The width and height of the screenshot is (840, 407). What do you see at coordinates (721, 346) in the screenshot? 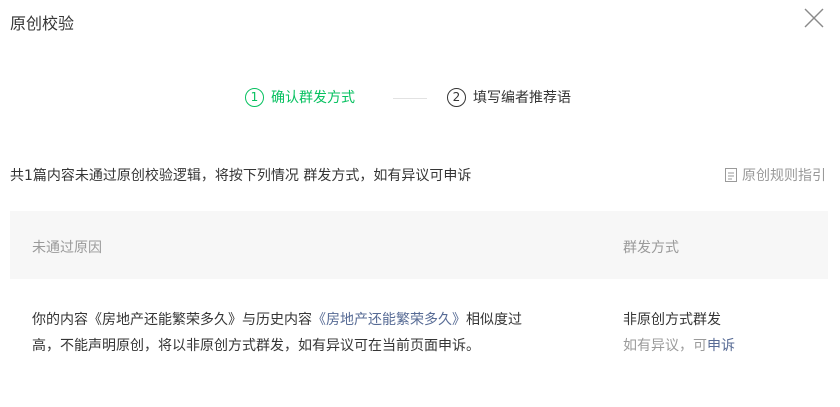
I see `appeal-link: 申诉` at bounding box center [721, 346].